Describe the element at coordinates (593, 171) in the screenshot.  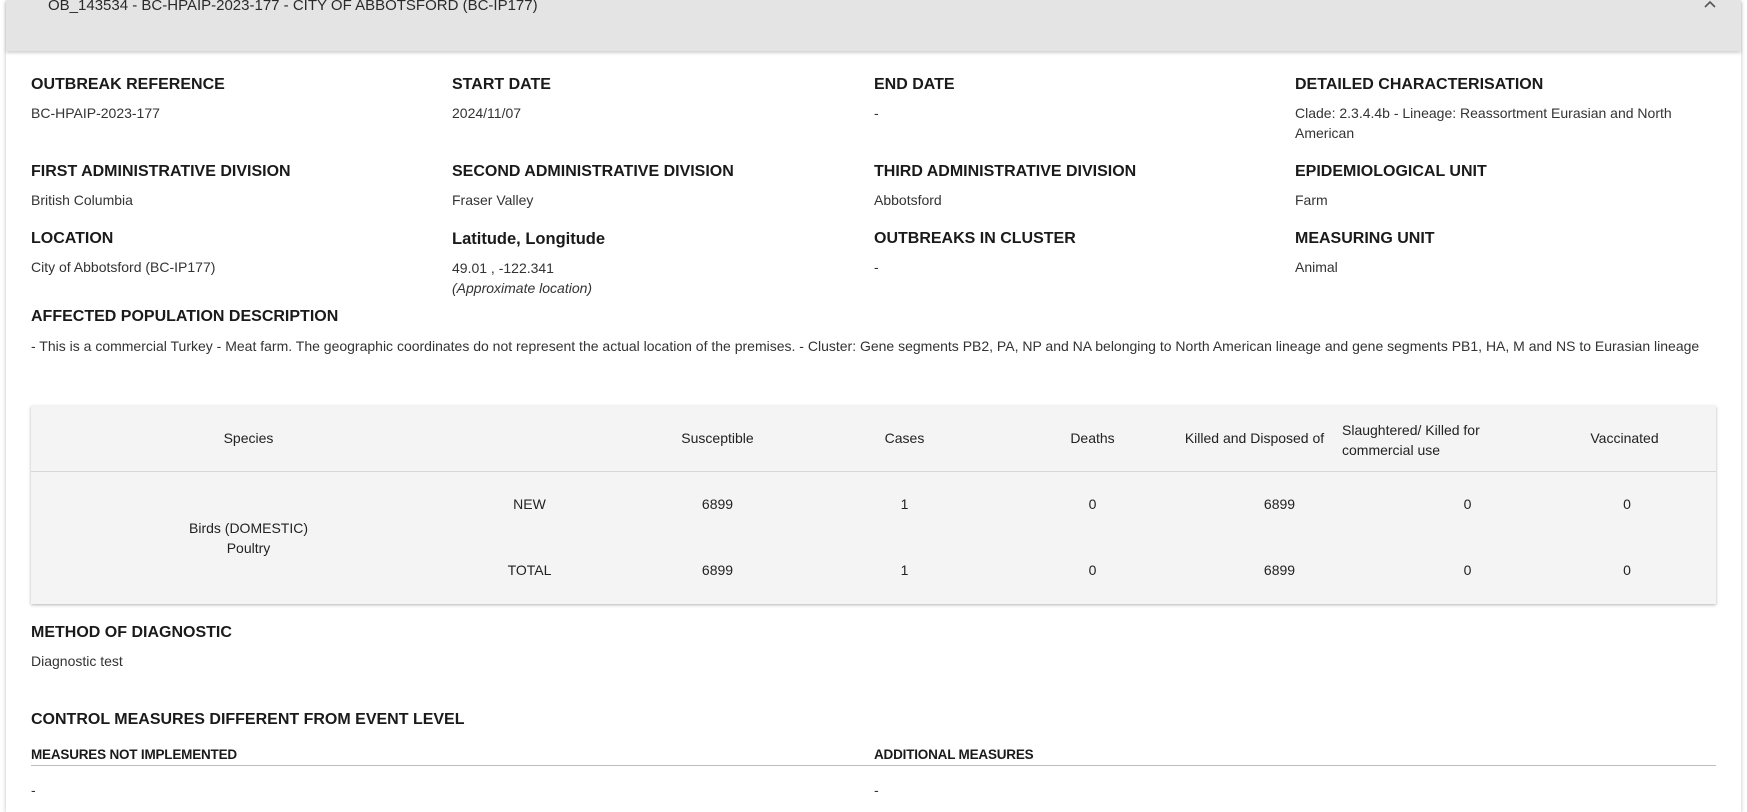
I see `second-admin-division-label: SECOND ADMINISTRATIVE DIVISION` at that location.